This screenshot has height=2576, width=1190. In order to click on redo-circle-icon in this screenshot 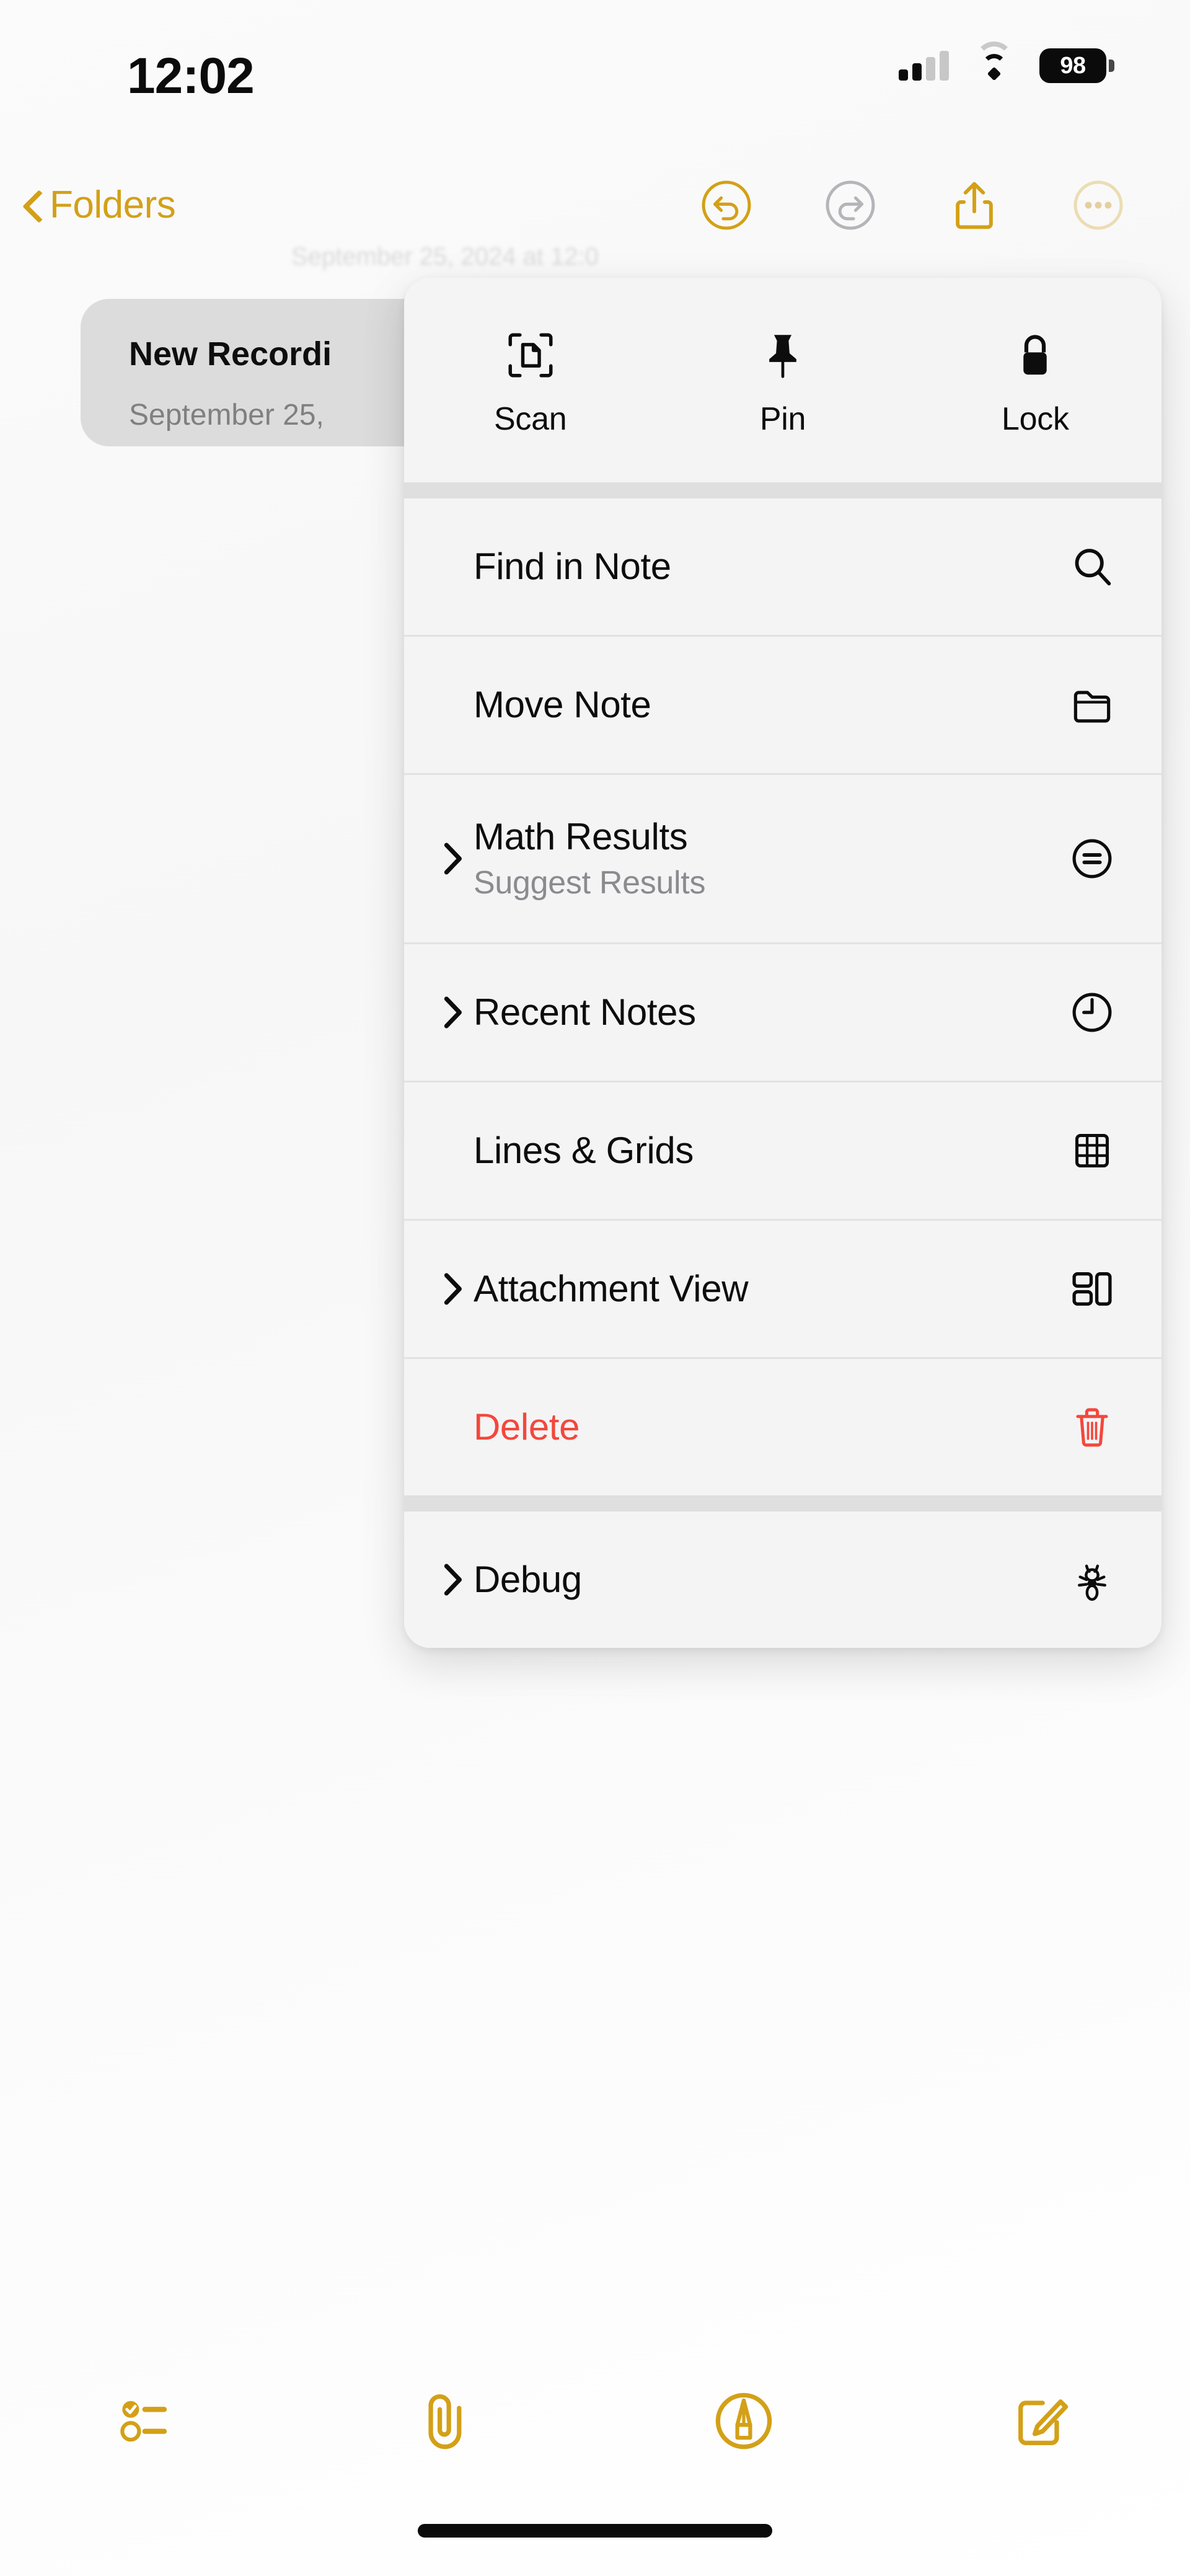, I will do `click(850, 205)`.